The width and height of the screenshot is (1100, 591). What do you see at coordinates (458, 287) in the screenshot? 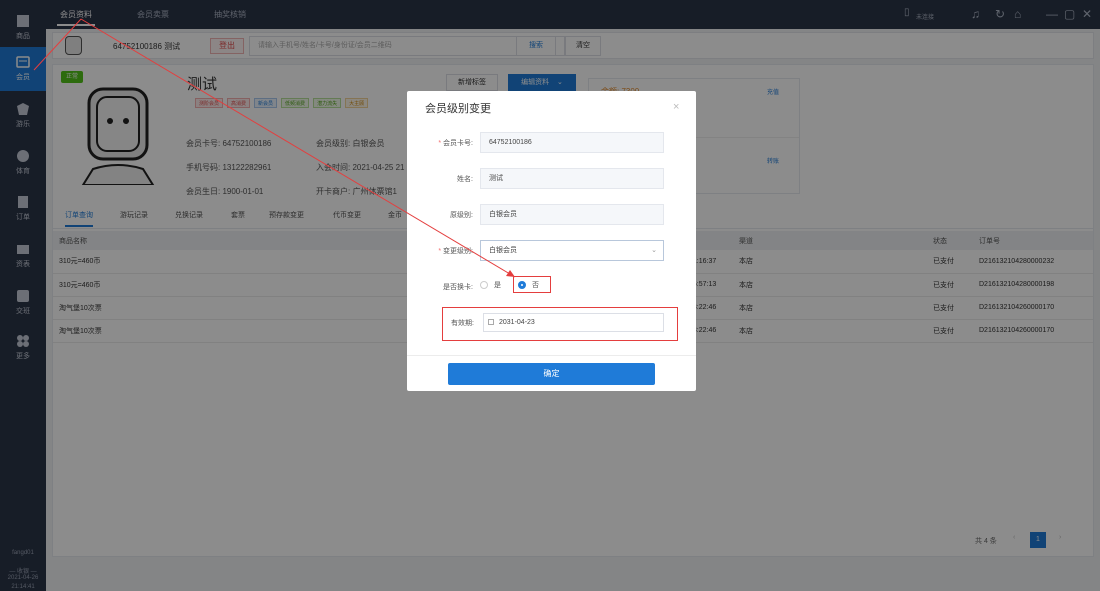
I see `change-card-label: 是否换卡:` at bounding box center [458, 287].